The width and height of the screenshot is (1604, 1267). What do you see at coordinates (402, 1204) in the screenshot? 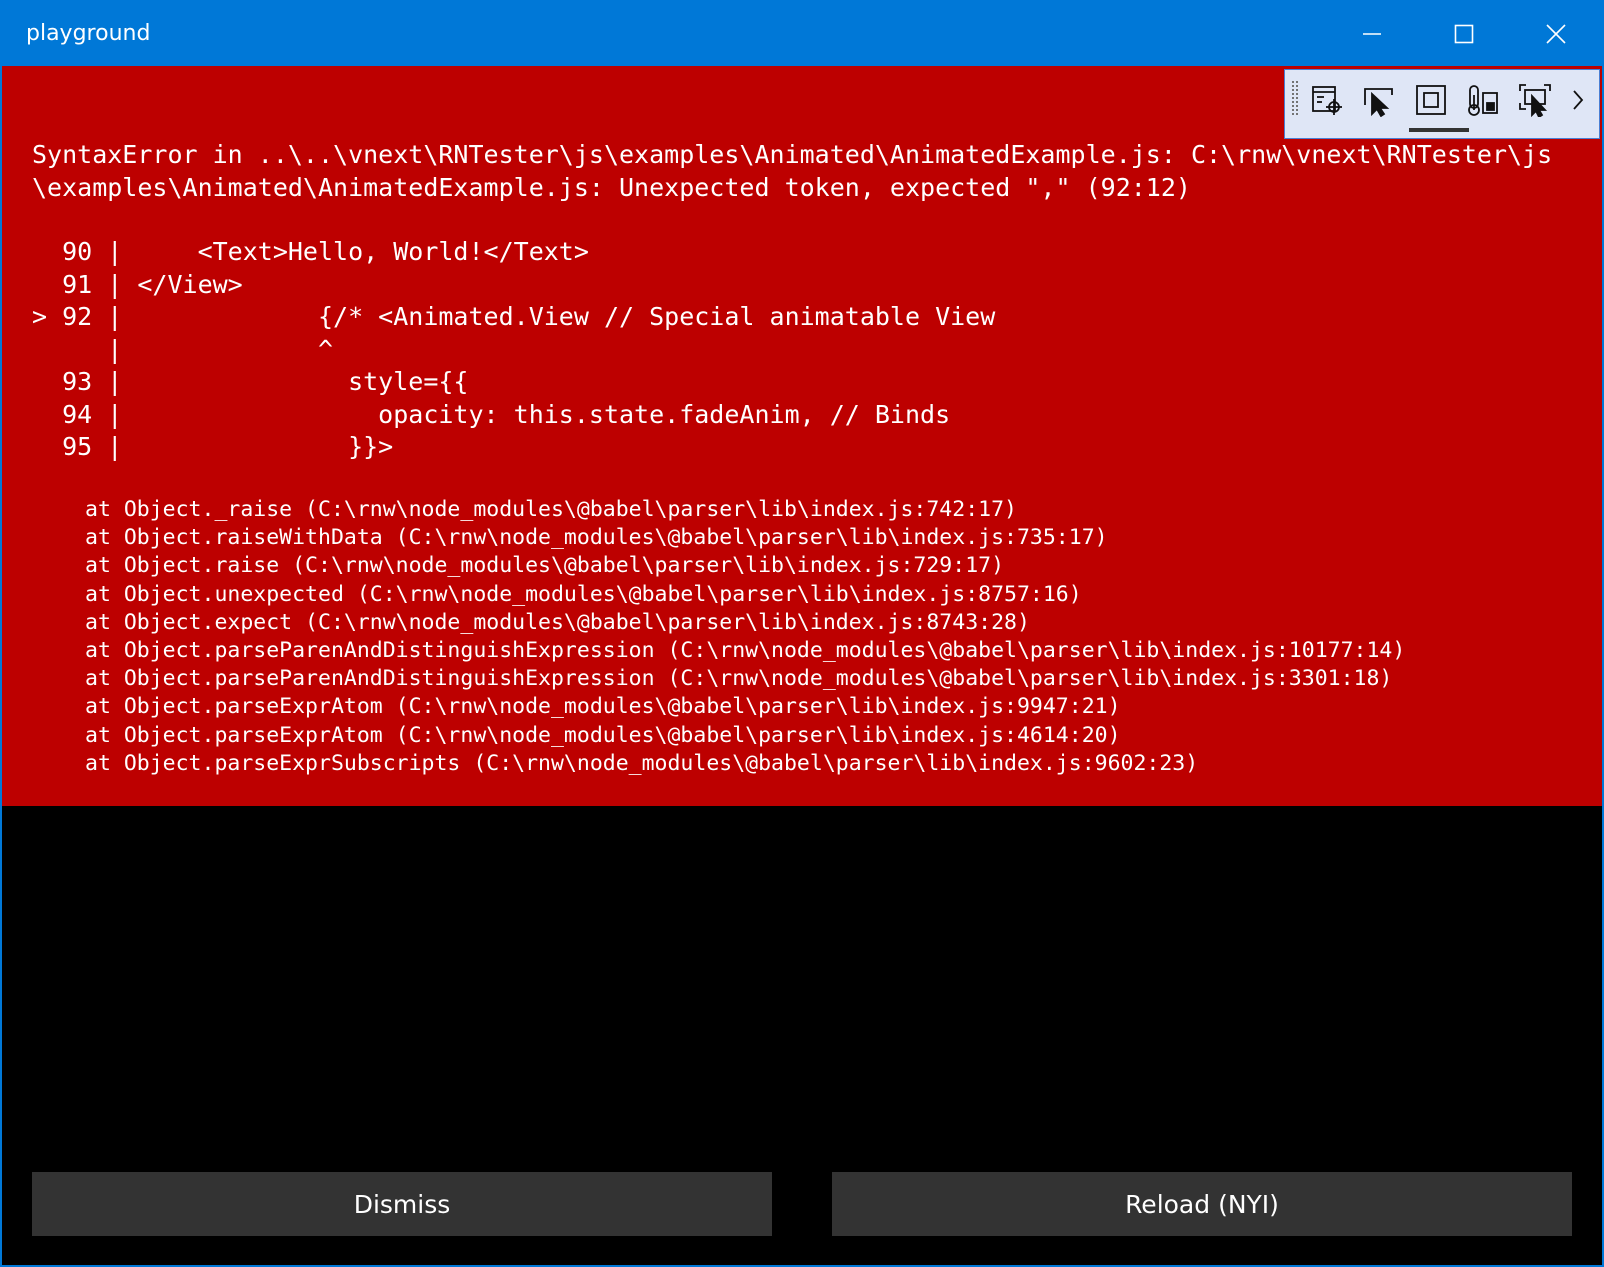
I see `dismiss-button: Dismiss` at bounding box center [402, 1204].